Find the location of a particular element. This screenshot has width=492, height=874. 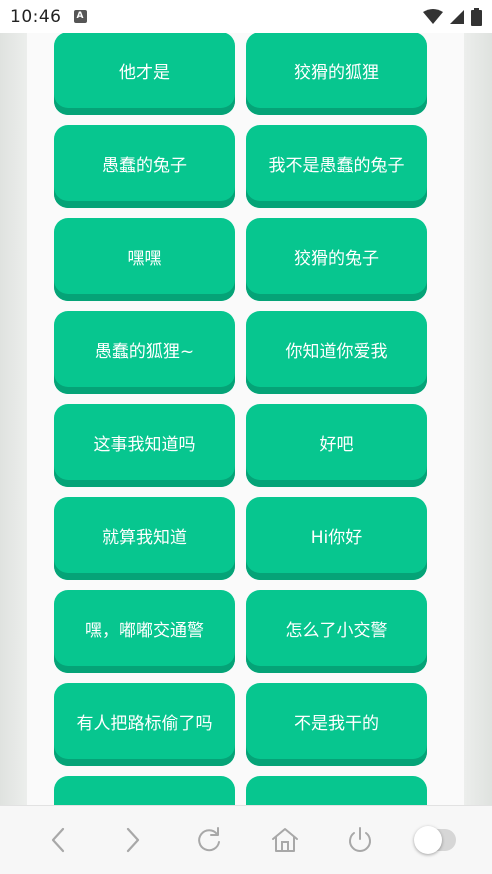

phrase-button-4: 我不是愚蠢的兔子 is located at coordinates (336, 166).